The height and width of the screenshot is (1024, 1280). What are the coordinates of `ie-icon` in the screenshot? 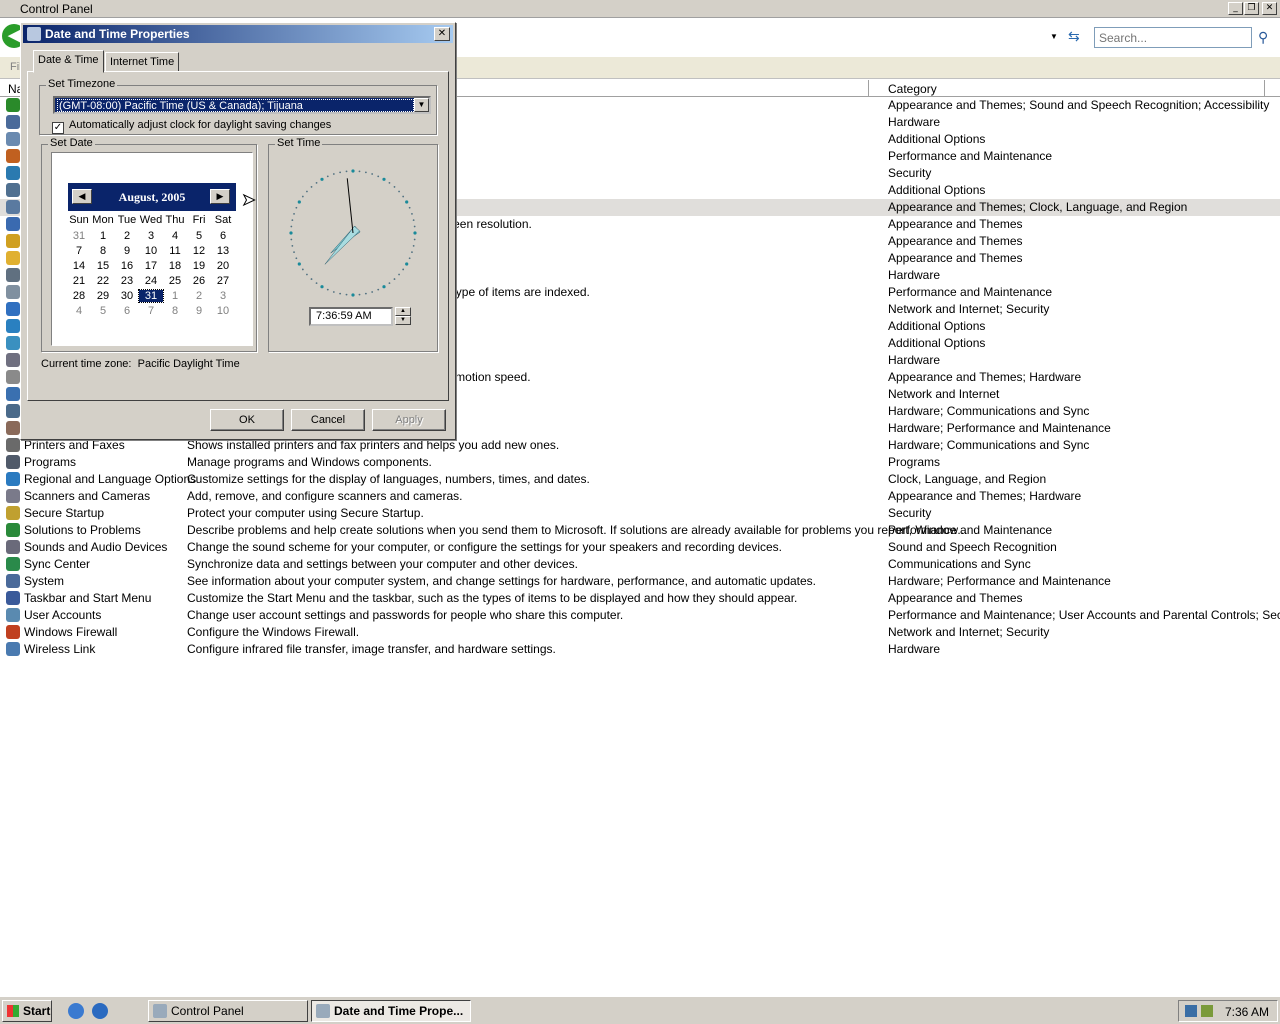 It's located at (76, 1011).